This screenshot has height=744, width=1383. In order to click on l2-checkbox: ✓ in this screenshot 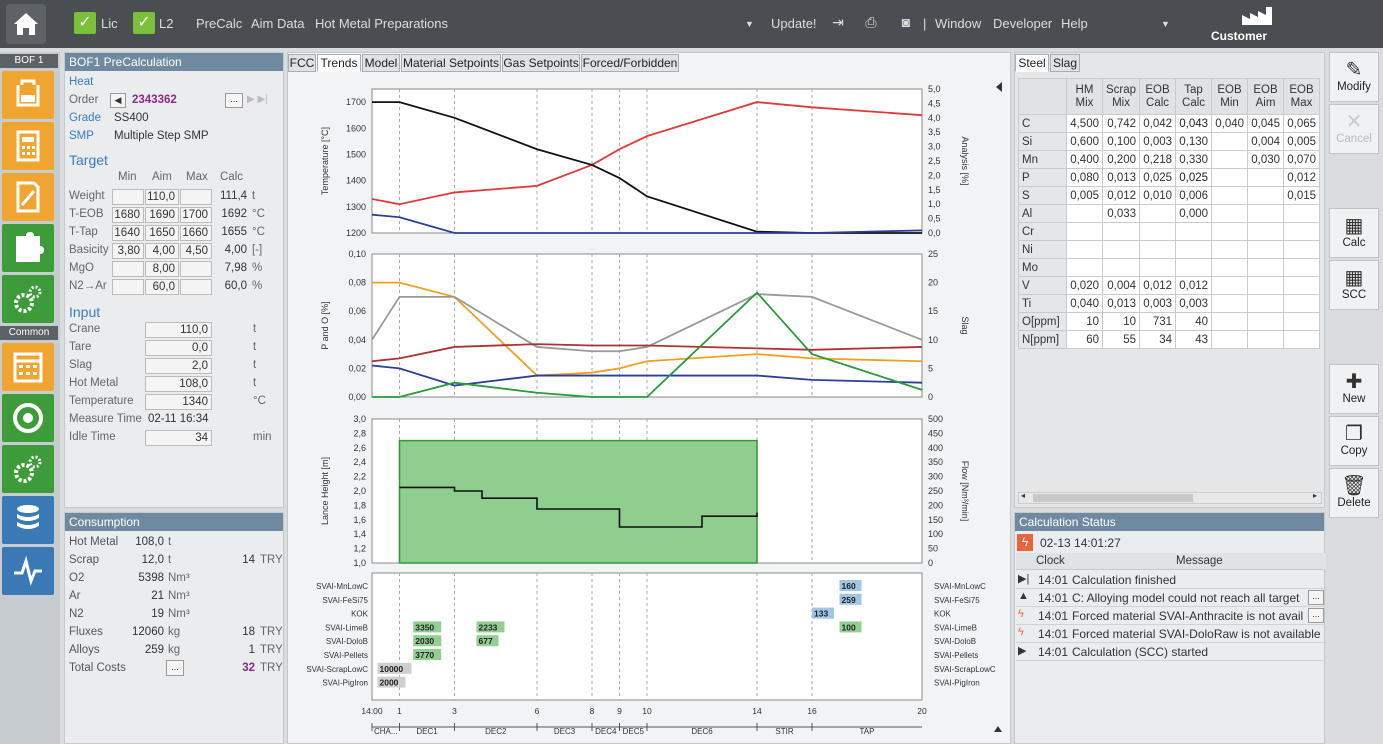, I will do `click(144, 23)`.